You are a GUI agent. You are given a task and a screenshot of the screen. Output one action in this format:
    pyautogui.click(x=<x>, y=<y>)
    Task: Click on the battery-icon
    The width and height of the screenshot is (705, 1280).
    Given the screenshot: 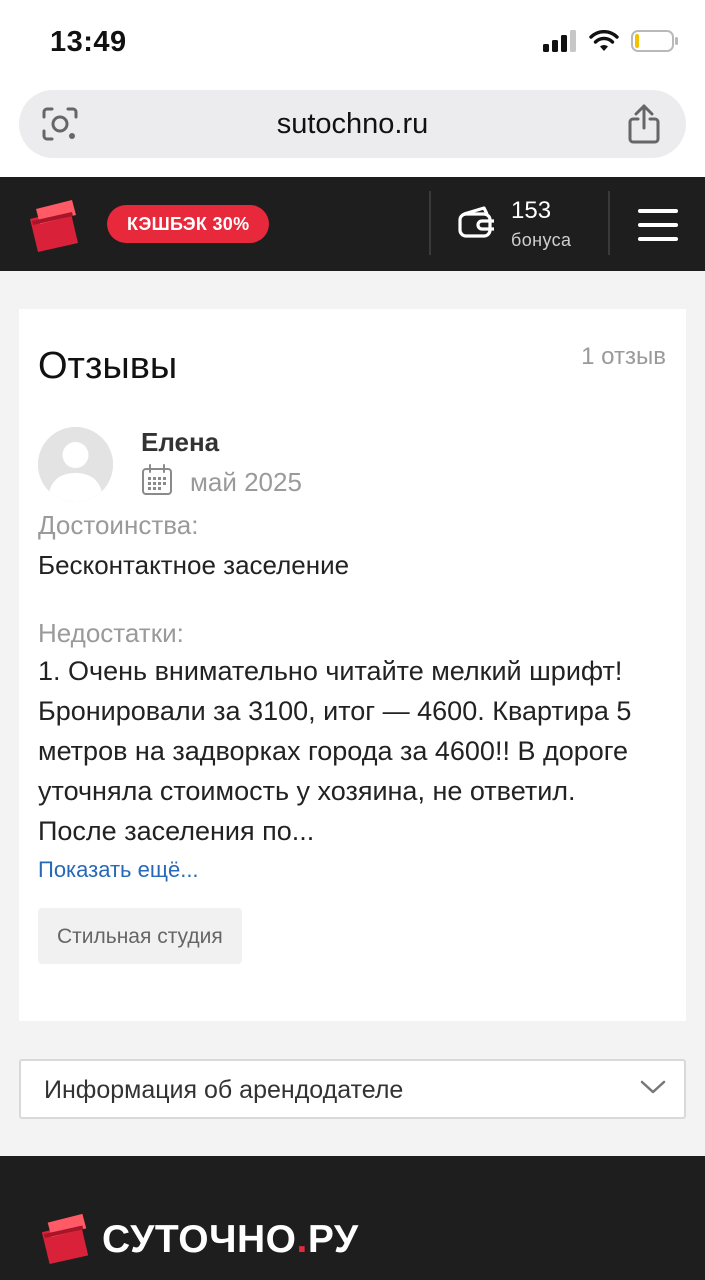 What is the action you would take?
    pyautogui.click(x=654, y=41)
    